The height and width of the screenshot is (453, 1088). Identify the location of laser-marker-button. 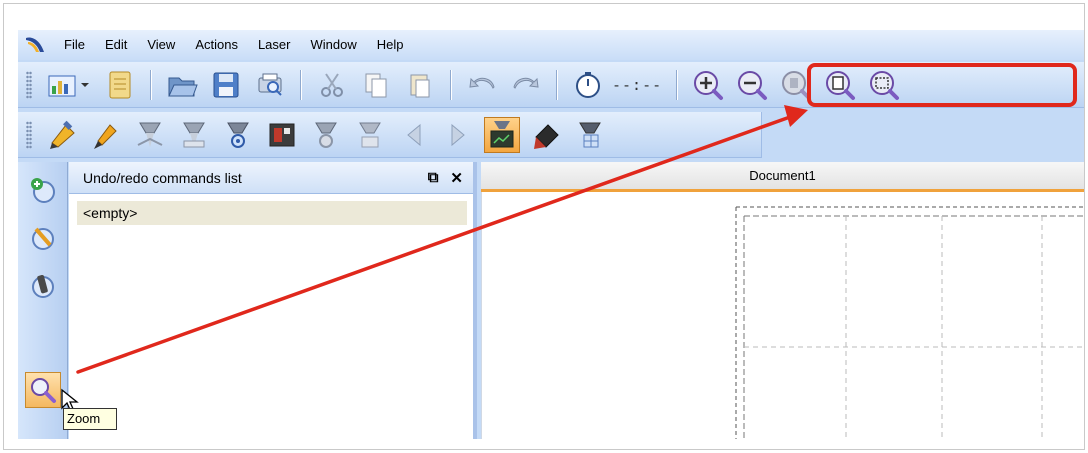
(546, 135).